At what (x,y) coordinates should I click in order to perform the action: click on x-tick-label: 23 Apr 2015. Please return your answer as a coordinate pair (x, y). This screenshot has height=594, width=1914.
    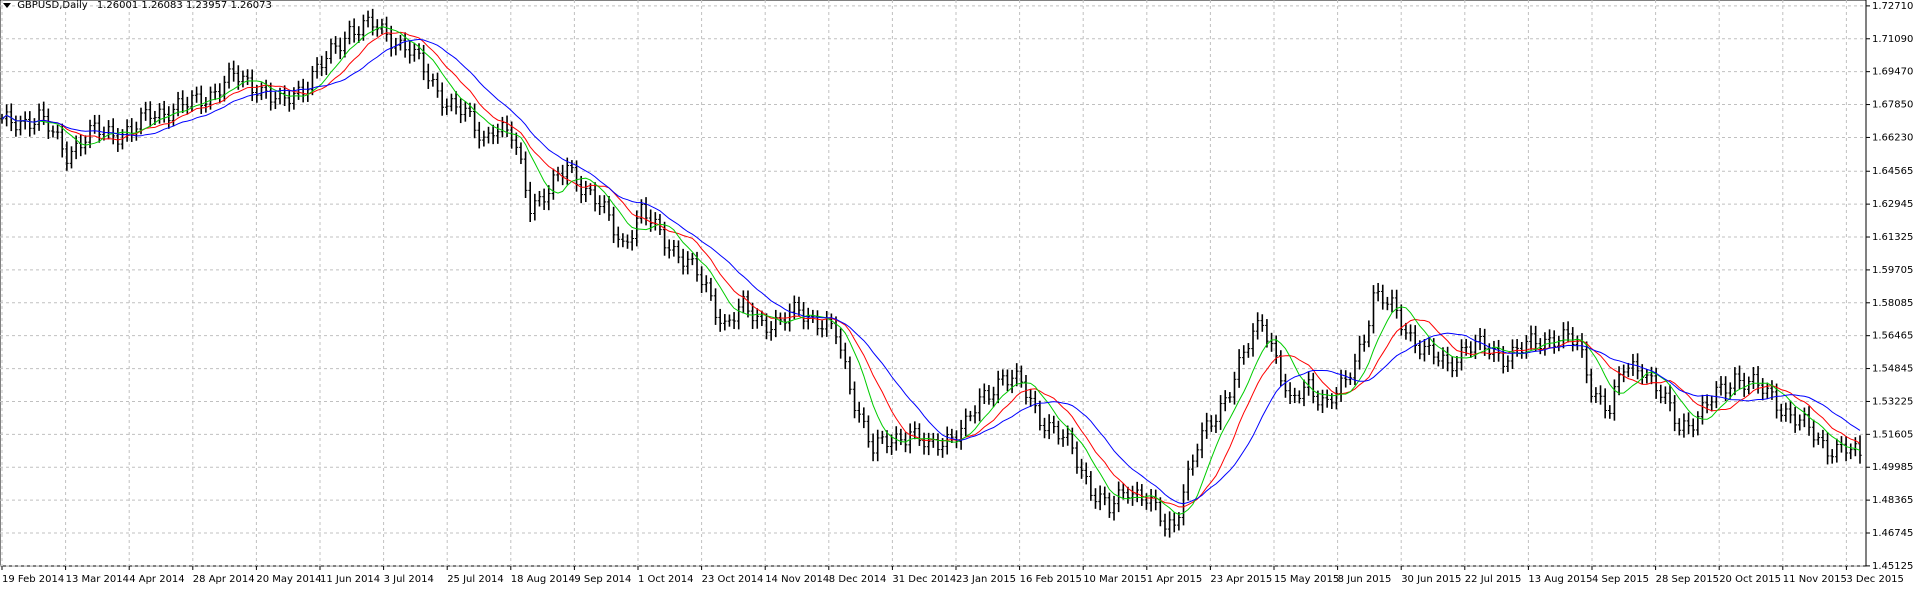
    Looking at the image, I should click on (1241, 579).